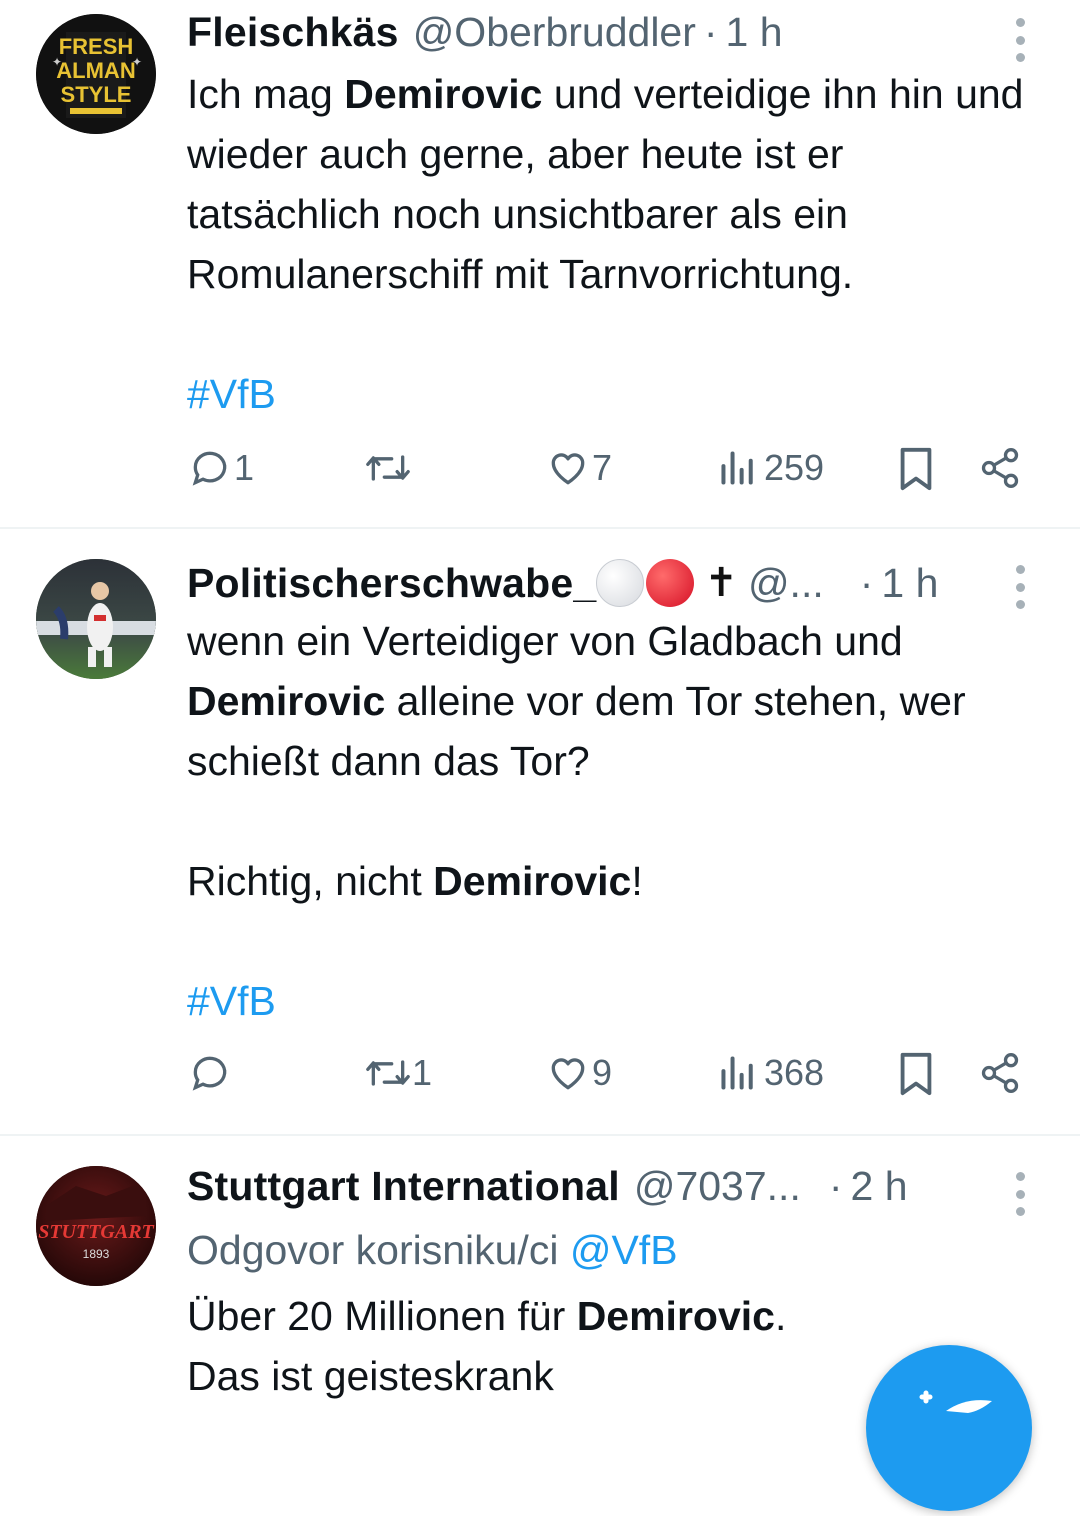  I want to click on display-name: Stuttgart International, so click(403, 1186).